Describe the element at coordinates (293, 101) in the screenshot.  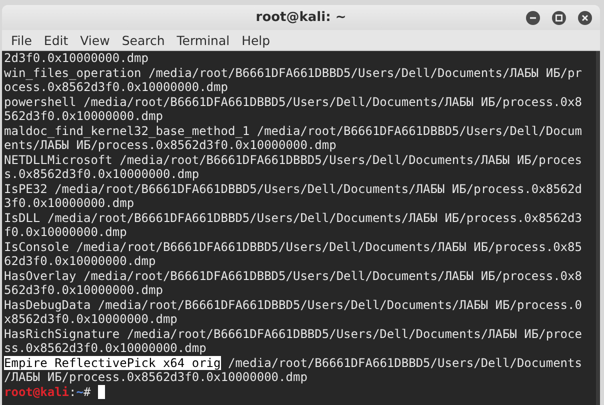
I see `terminal-line: powershell /media/root/B6661DFA661DBBD5/Users/Dell/Documents/ЛАБЫ ИБ/process.0x8` at that location.